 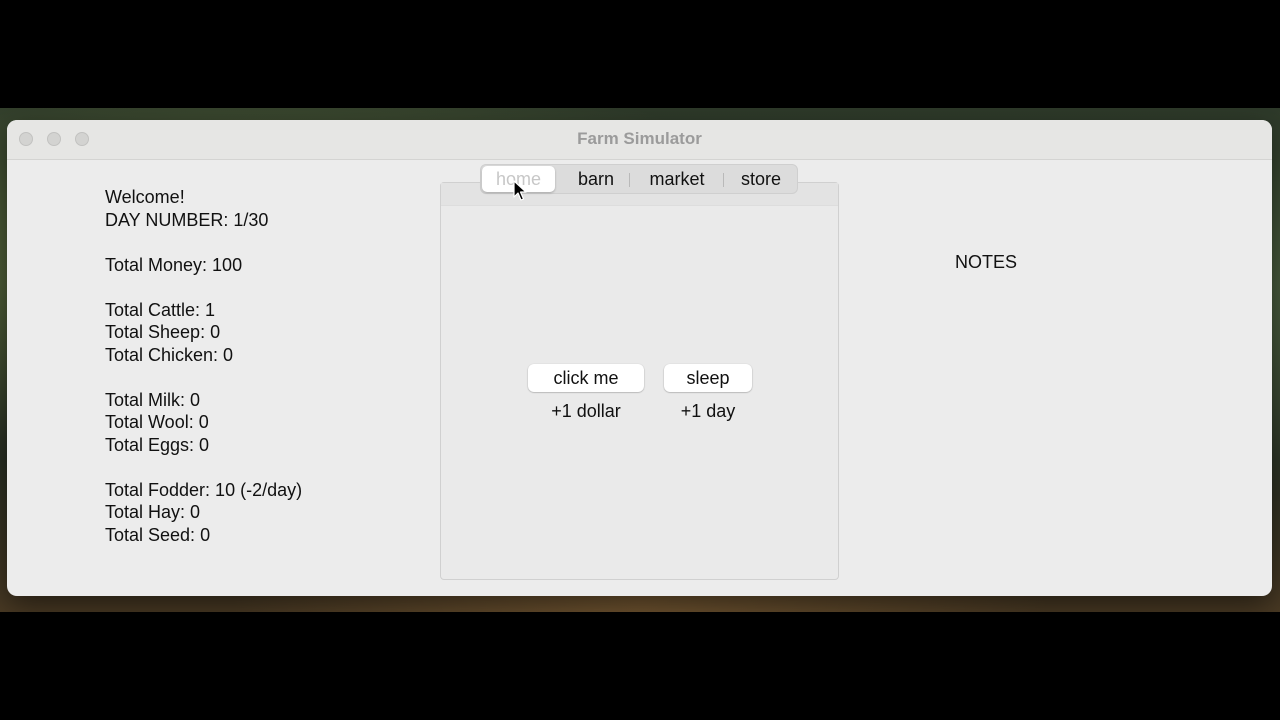 What do you see at coordinates (986, 262) in the screenshot?
I see `notes-title: NOTES` at bounding box center [986, 262].